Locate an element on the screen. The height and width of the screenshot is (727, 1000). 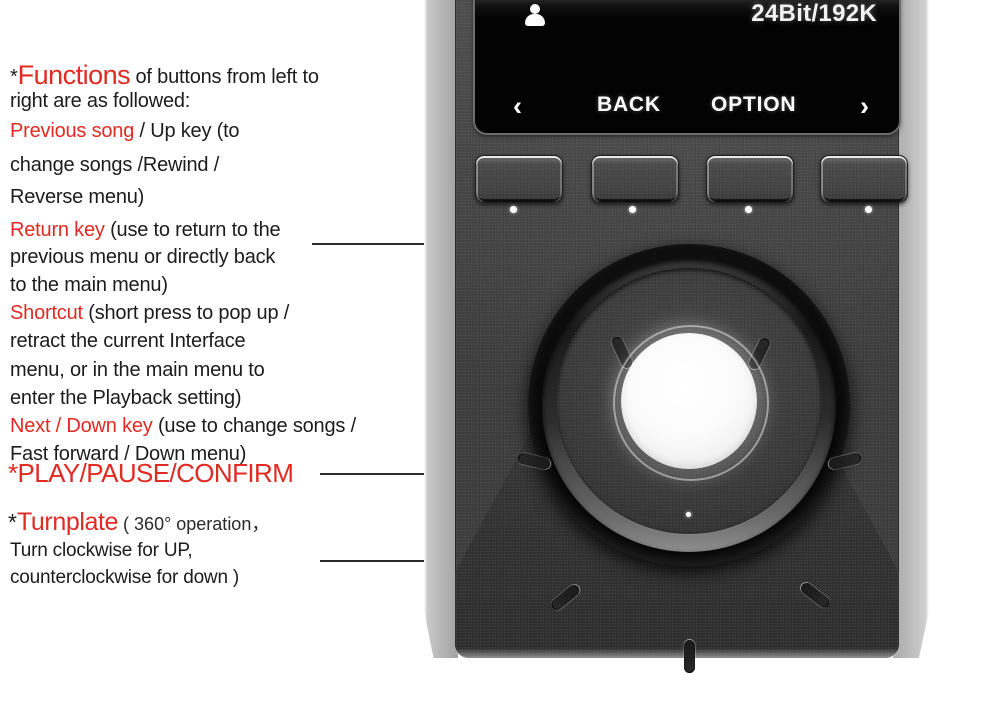
return-key-button is located at coordinates (635, 179).